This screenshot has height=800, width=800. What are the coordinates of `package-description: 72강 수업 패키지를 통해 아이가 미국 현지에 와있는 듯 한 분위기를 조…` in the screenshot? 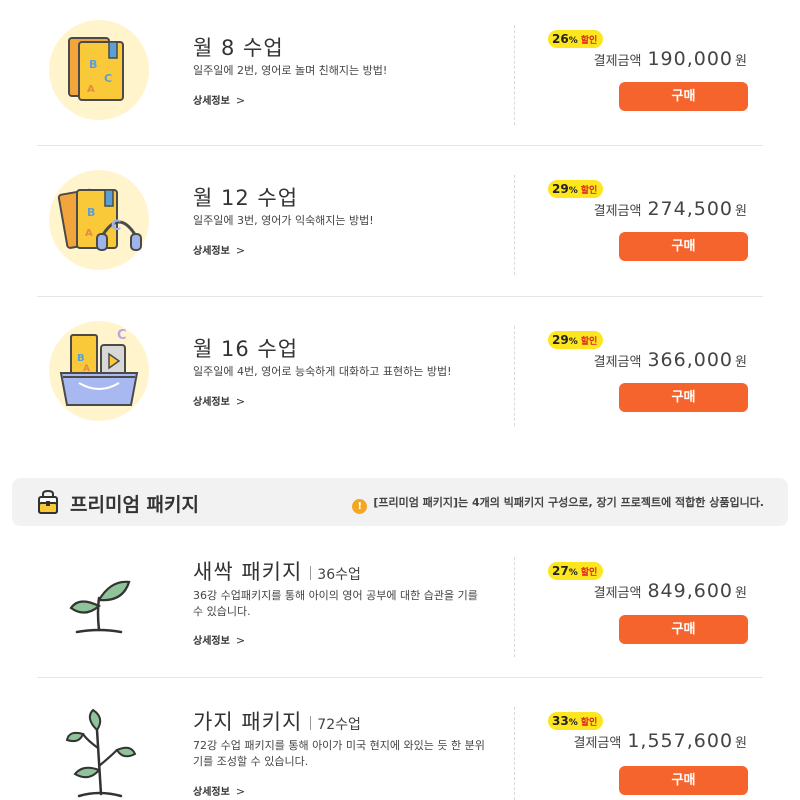 It's located at (339, 753).